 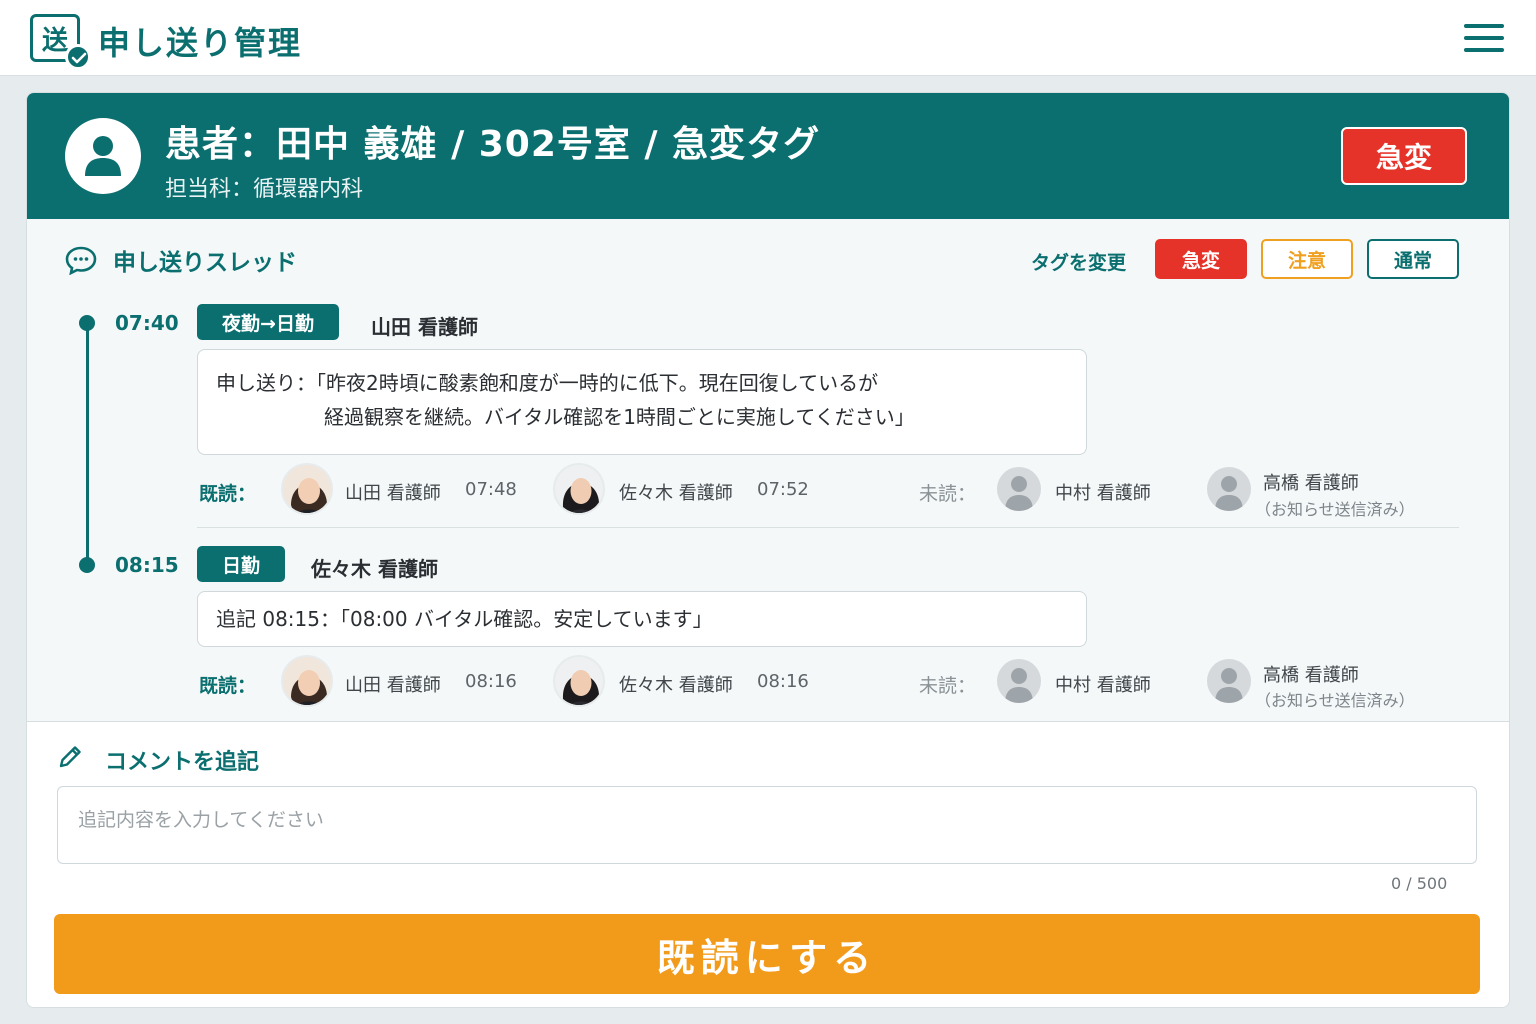 What do you see at coordinates (268, 322) in the screenshot?
I see `shift-badge: 夜勤→日勤` at bounding box center [268, 322].